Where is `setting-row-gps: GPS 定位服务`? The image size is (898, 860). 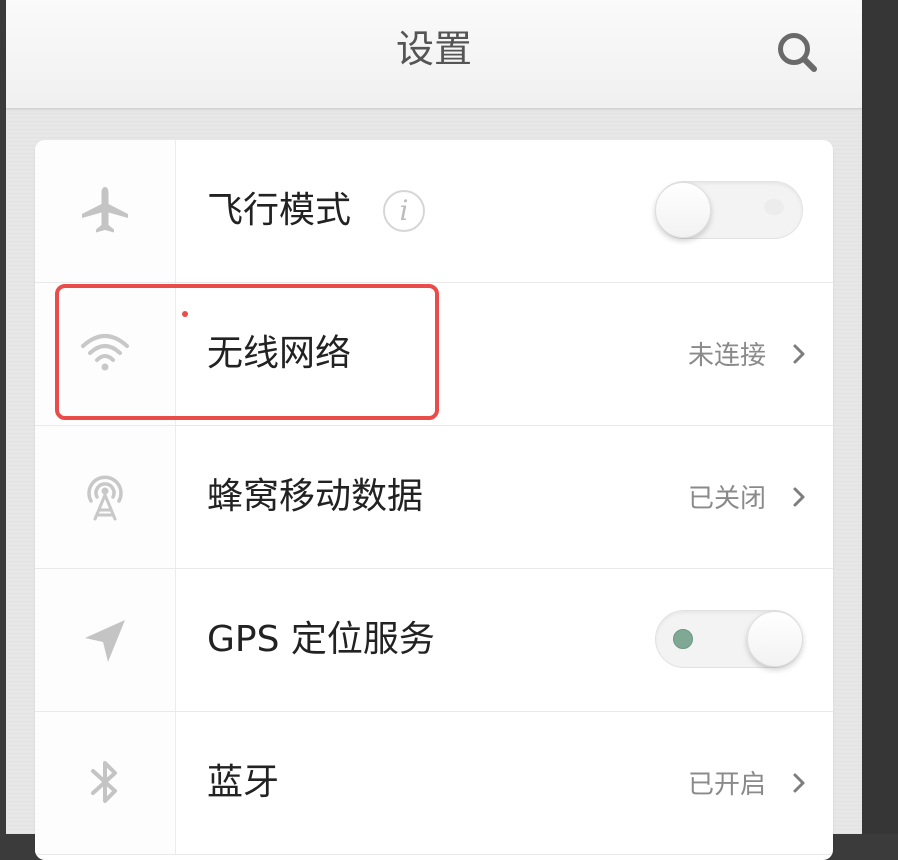
setting-row-gps: GPS 定位服务 is located at coordinates (434, 640).